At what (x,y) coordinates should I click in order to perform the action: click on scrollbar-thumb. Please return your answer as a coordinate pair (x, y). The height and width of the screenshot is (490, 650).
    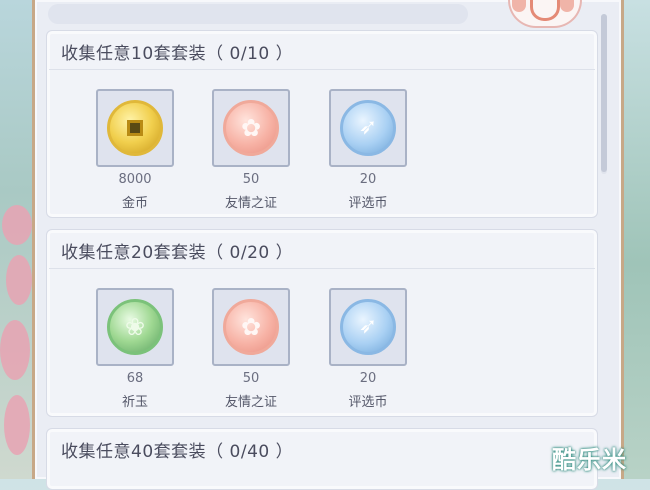
    Looking at the image, I should click on (604, 93).